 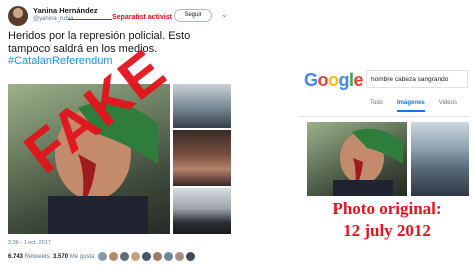 I want to click on google-logo: Google, so click(x=334, y=80).